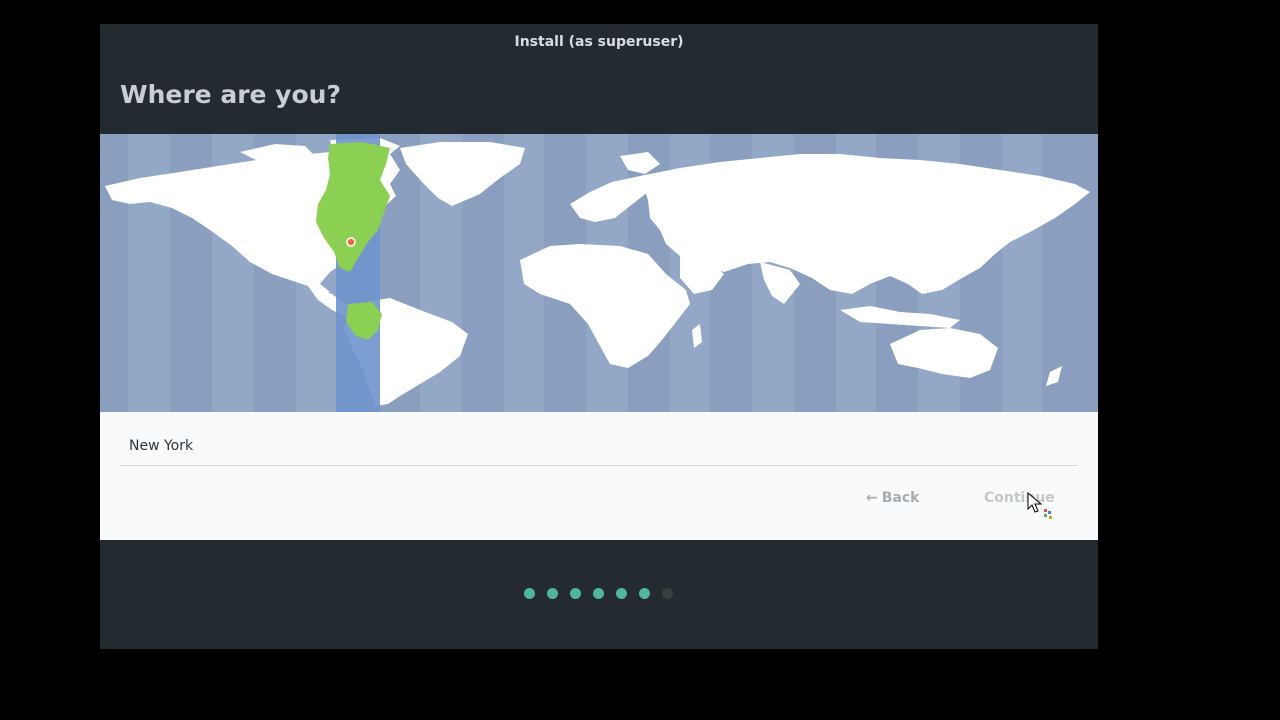  Describe the element at coordinates (599, 446) in the screenshot. I see `location-input` at that location.